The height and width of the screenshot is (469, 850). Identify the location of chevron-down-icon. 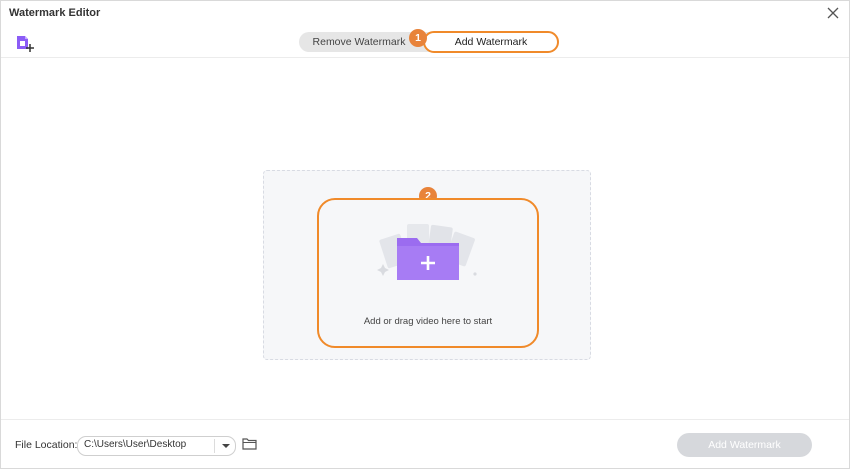
(226, 446).